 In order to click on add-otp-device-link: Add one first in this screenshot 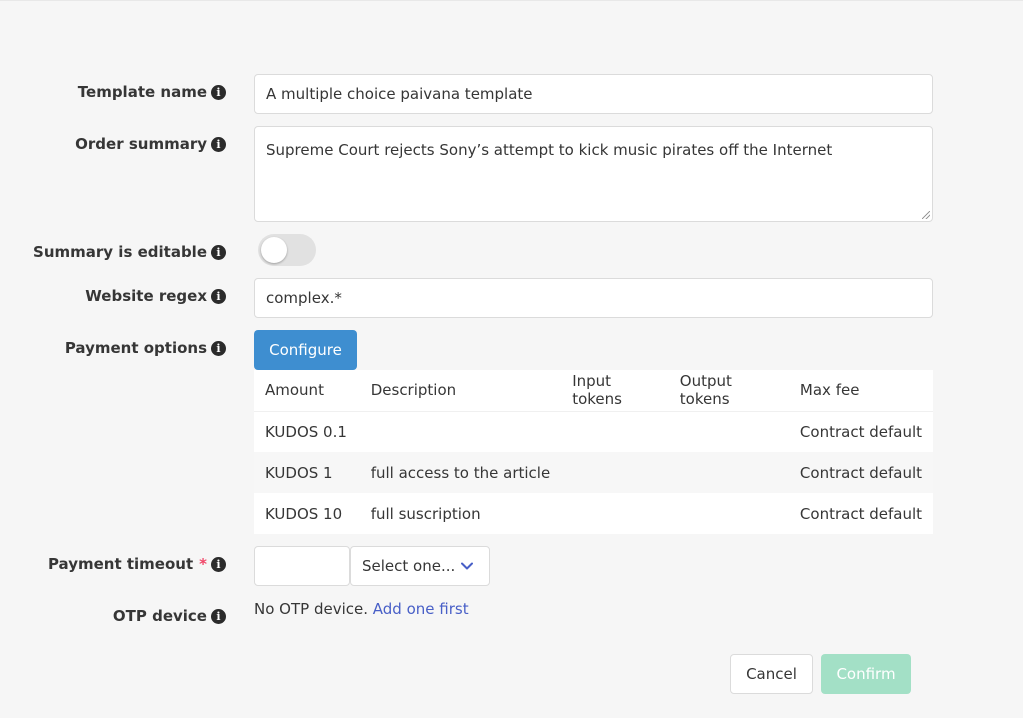, I will do `click(421, 609)`.